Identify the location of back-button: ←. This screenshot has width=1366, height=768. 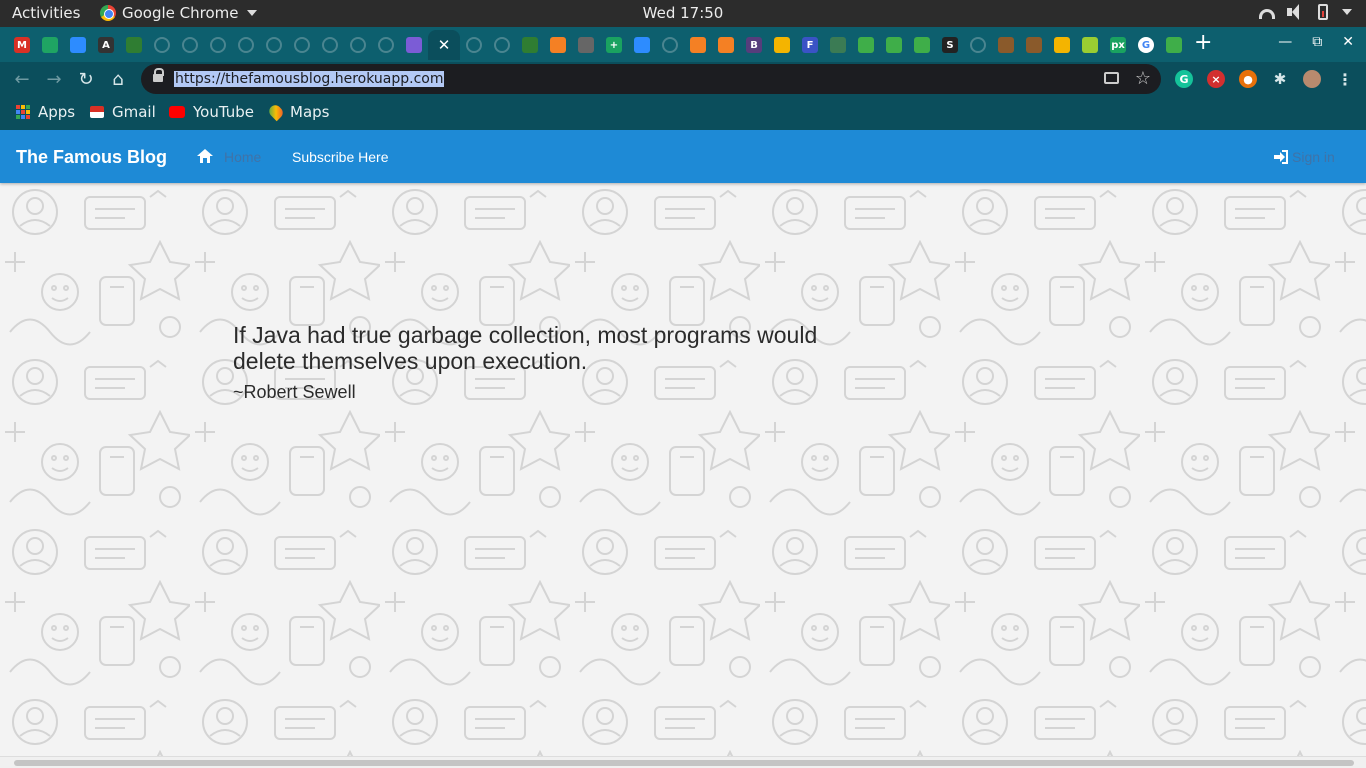
(22, 79).